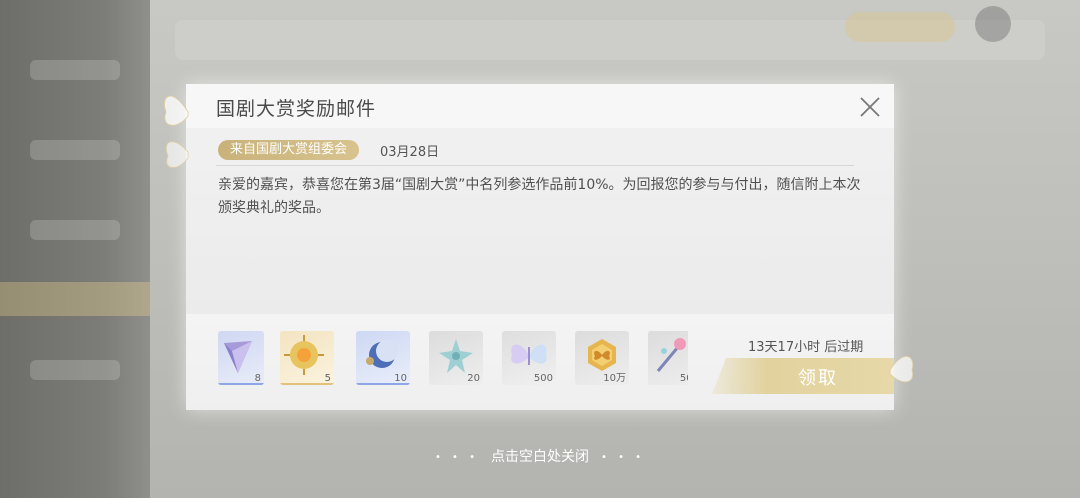 This screenshot has height=498, width=1080. I want to click on claim-button: 领取, so click(803, 376).